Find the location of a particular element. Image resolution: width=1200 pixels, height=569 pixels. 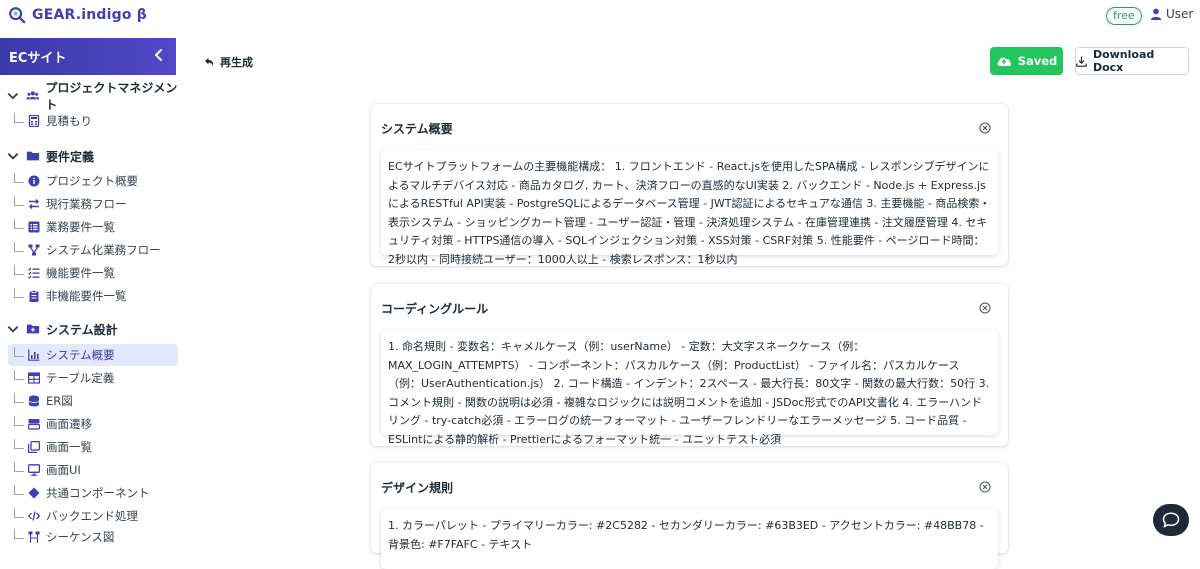

sidebar-item-nonfunctional-req: 非機能要件一覧 is located at coordinates (93, 296).